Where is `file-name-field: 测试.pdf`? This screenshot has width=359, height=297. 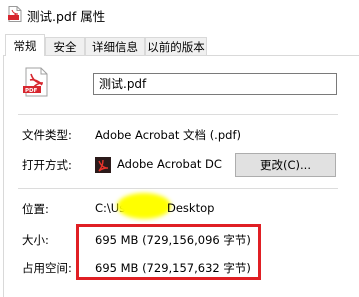 file-name-field: 测试.pdf is located at coordinates (215, 84).